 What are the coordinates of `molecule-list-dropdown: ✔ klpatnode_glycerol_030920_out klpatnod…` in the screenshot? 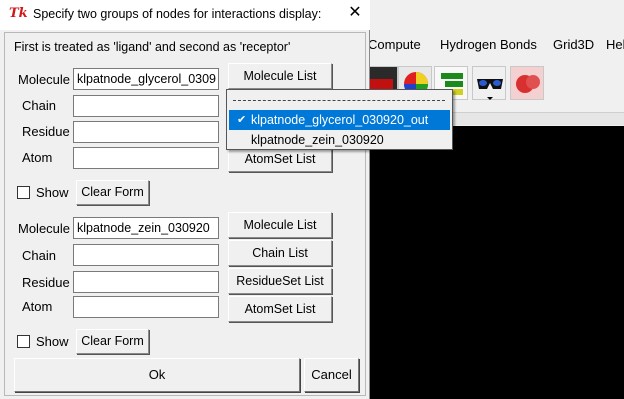 It's located at (339, 119).